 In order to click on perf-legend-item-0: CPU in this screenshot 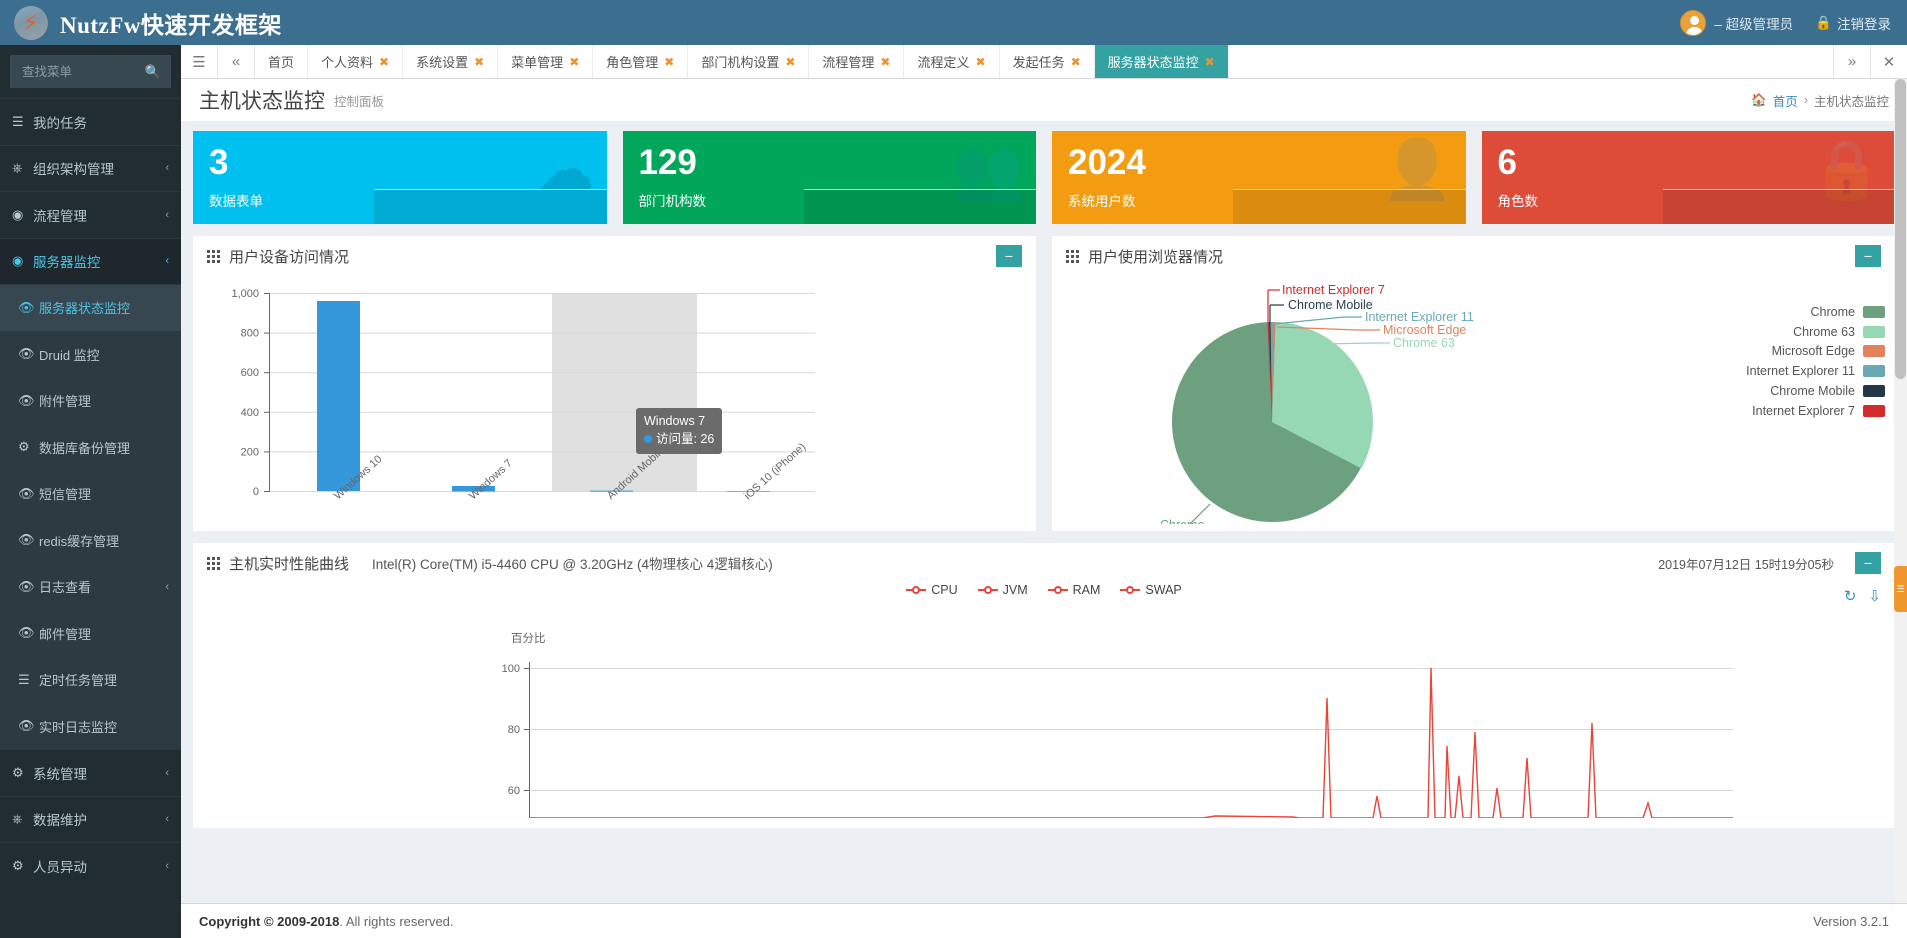, I will do `click(932, 590)`.